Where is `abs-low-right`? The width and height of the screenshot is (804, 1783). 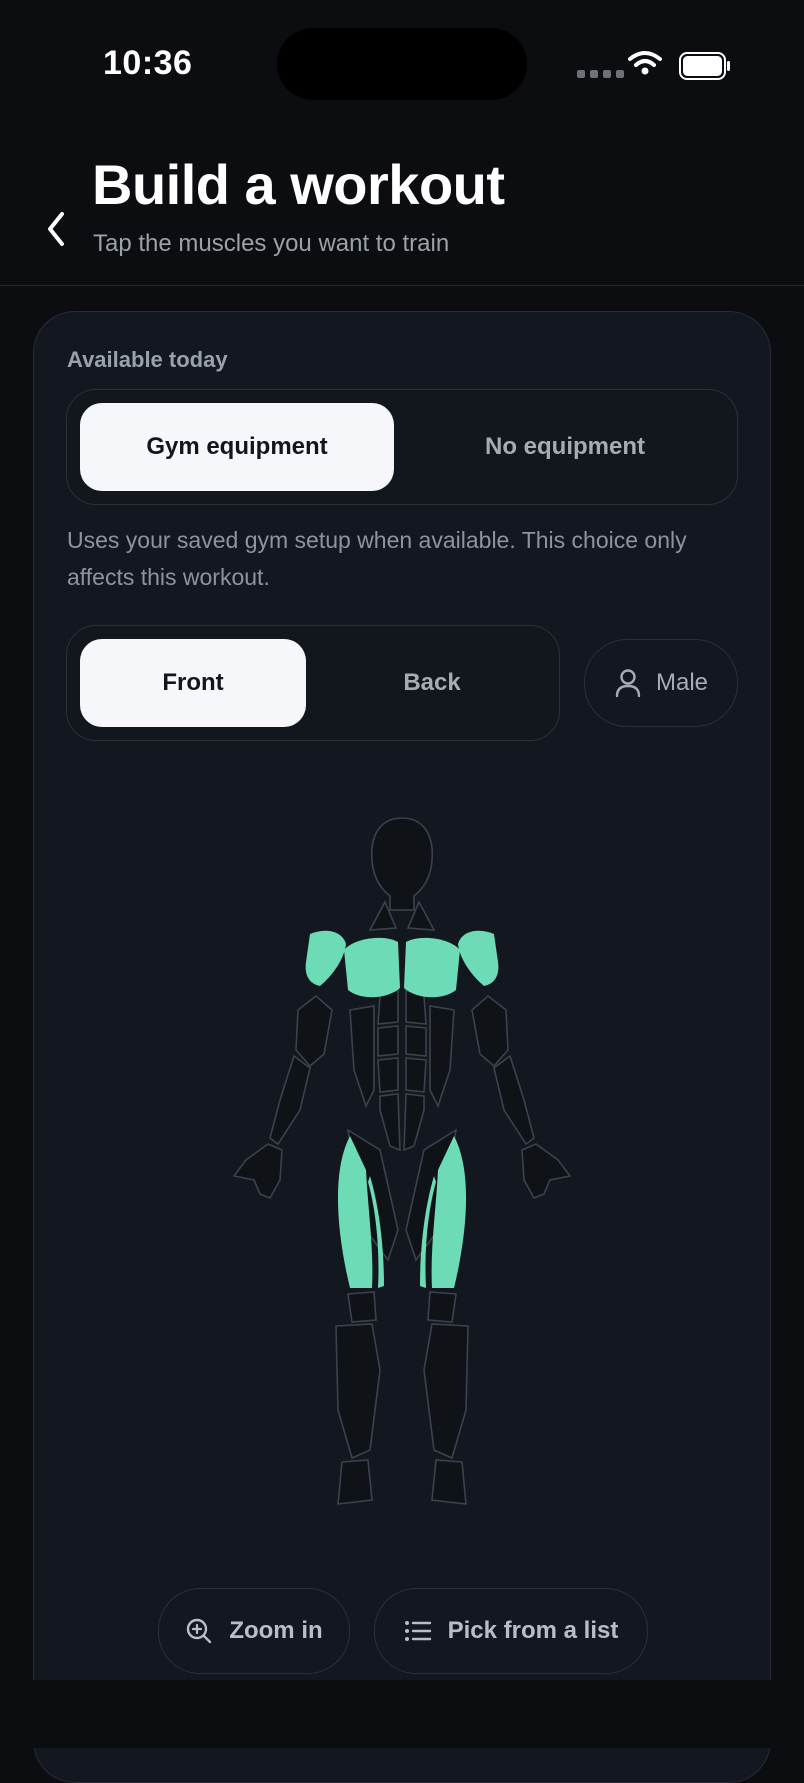
abs-low-right is located at coordinates (416, 1075).